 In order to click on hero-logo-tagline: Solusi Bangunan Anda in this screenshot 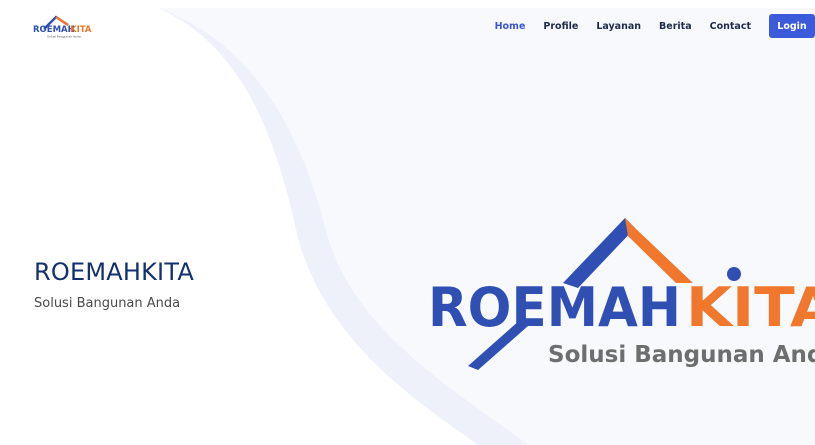, I will do `click(681, 355)`.